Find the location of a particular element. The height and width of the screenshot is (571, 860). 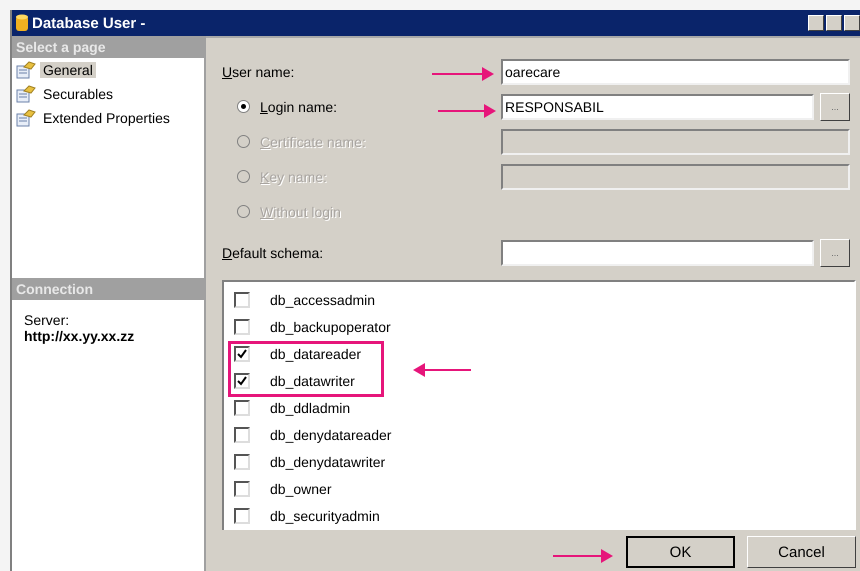

maximize-button is located at coordinates (834, 23).